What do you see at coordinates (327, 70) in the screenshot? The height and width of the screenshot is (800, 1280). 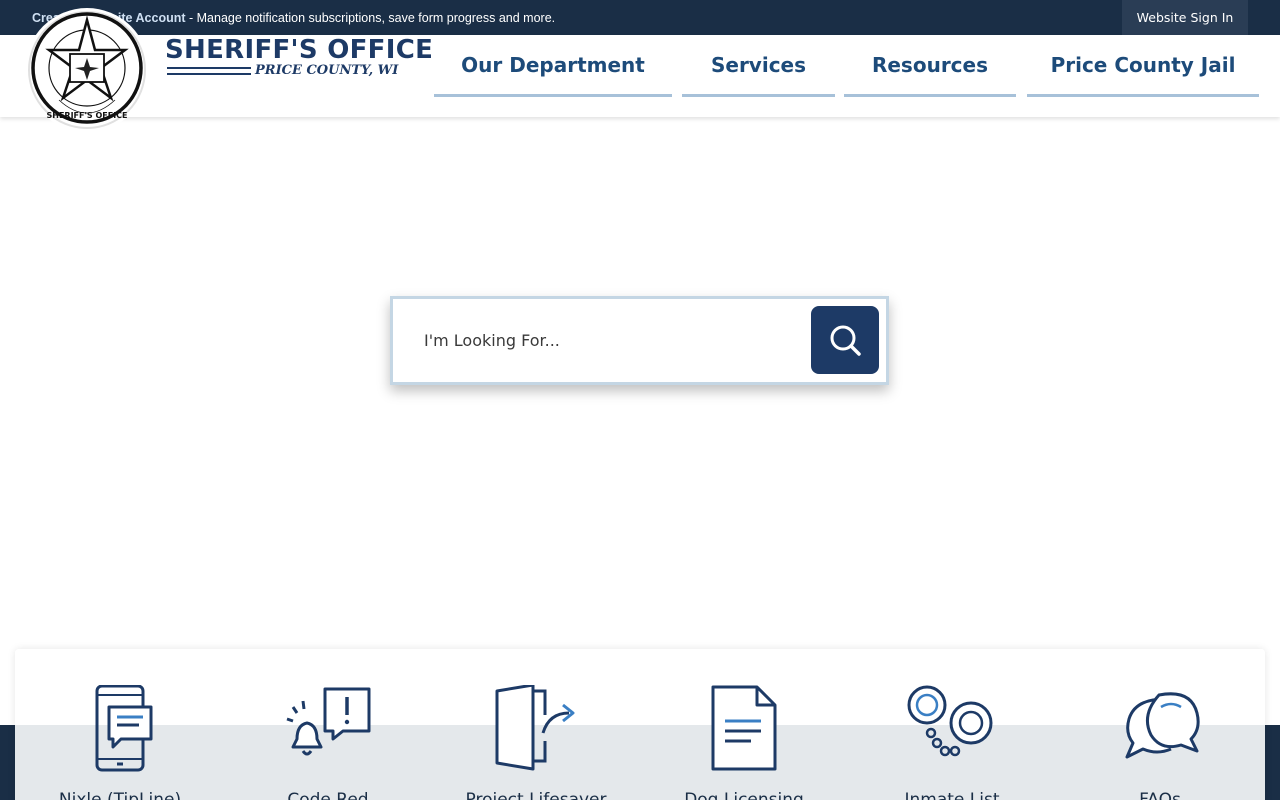 I see `logo-subtitle: PRICE COUNTY, WI` at bounding box center [327, 70].